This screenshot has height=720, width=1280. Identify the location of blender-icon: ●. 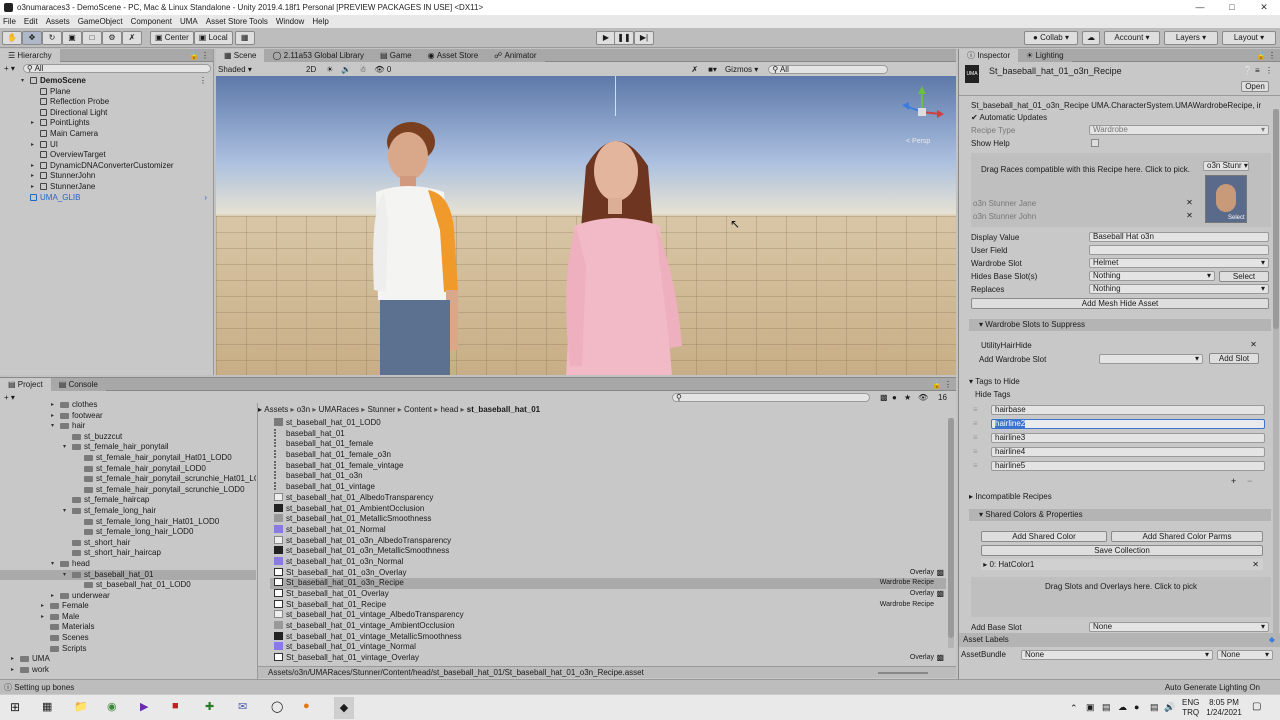
(306, 706).